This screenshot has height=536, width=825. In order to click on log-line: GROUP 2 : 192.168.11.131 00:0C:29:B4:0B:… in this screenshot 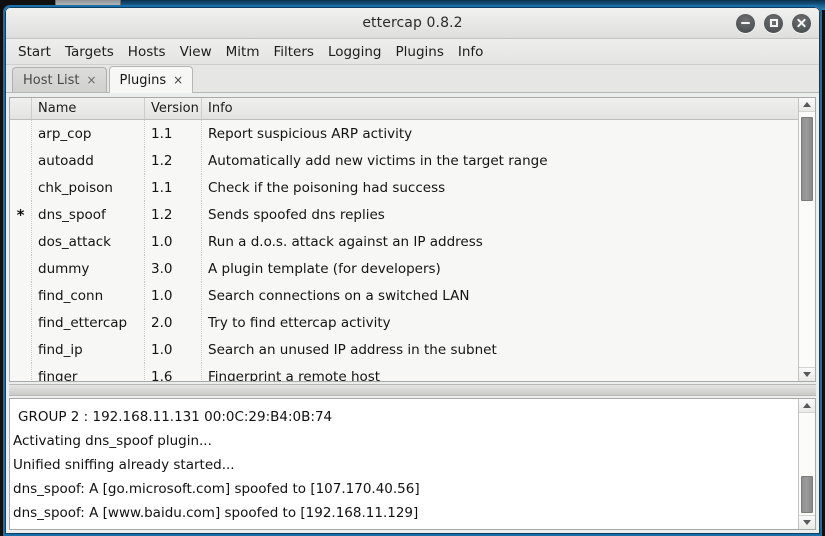, I will do `click(175, 417)`.